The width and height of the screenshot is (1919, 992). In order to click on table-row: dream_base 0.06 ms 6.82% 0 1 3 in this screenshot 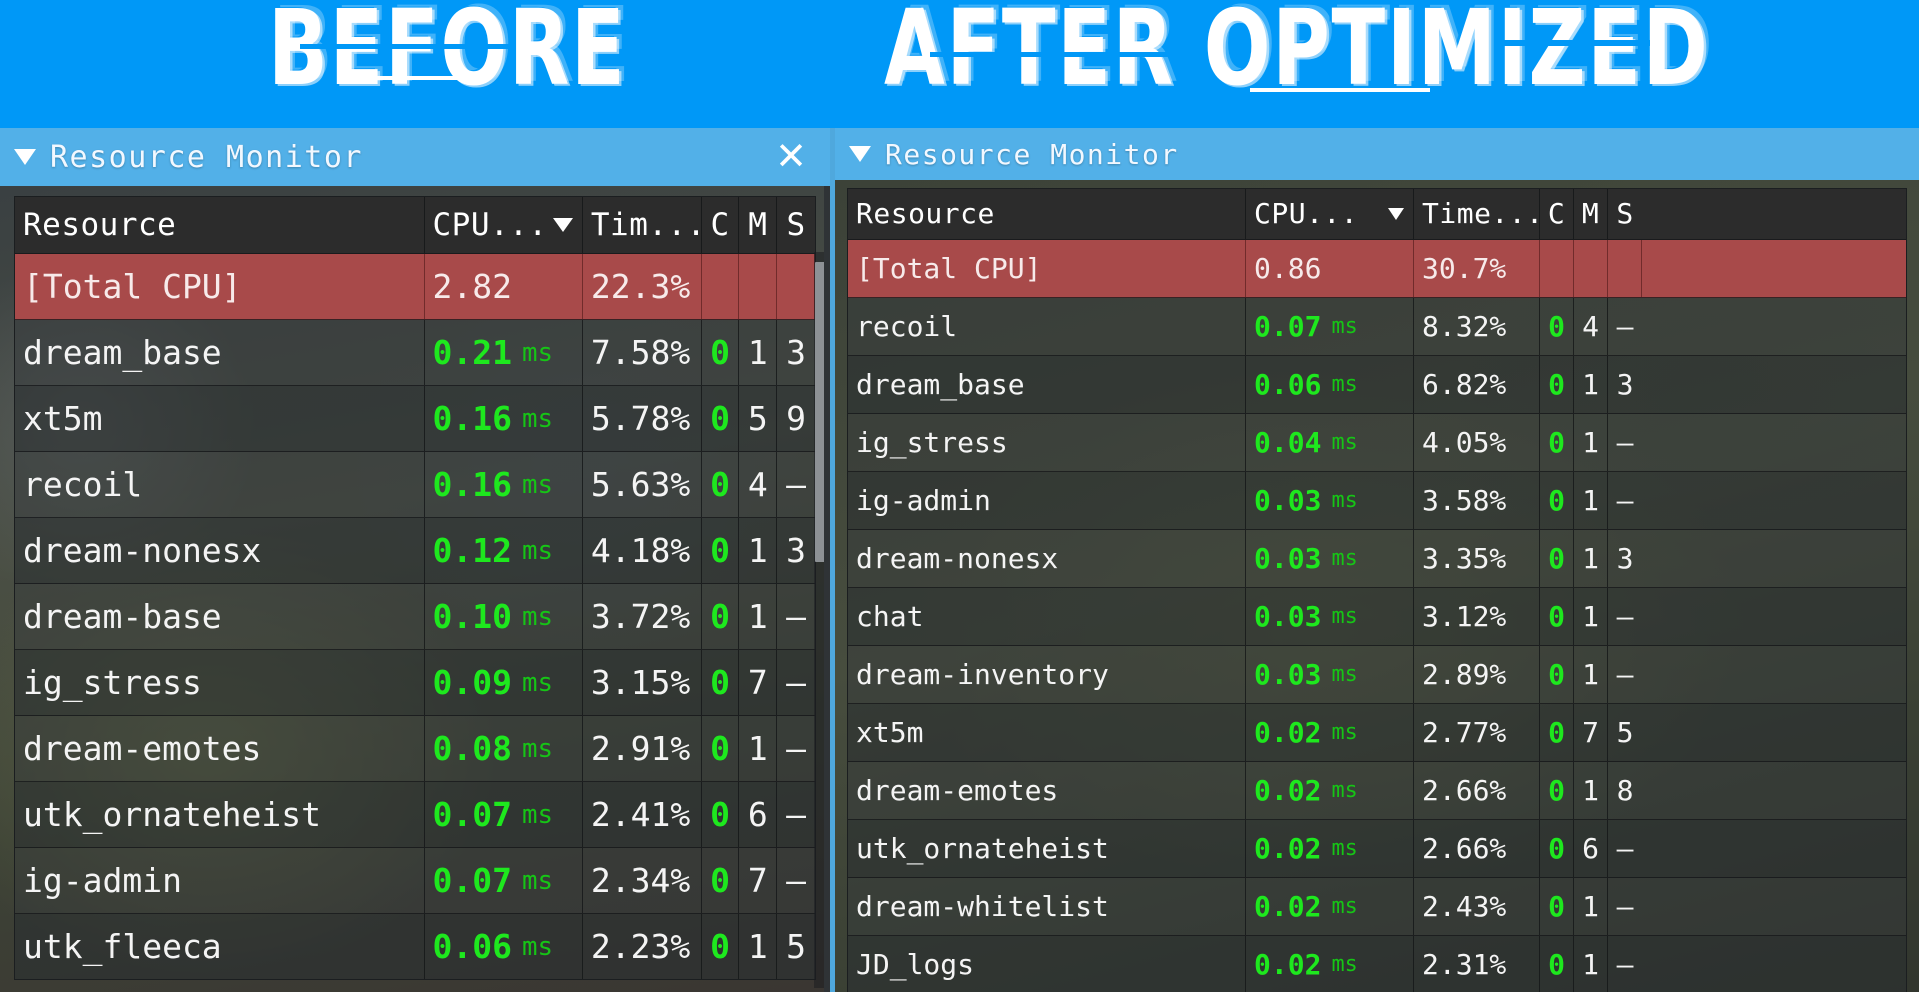, I will do `click(1377, 385)`.